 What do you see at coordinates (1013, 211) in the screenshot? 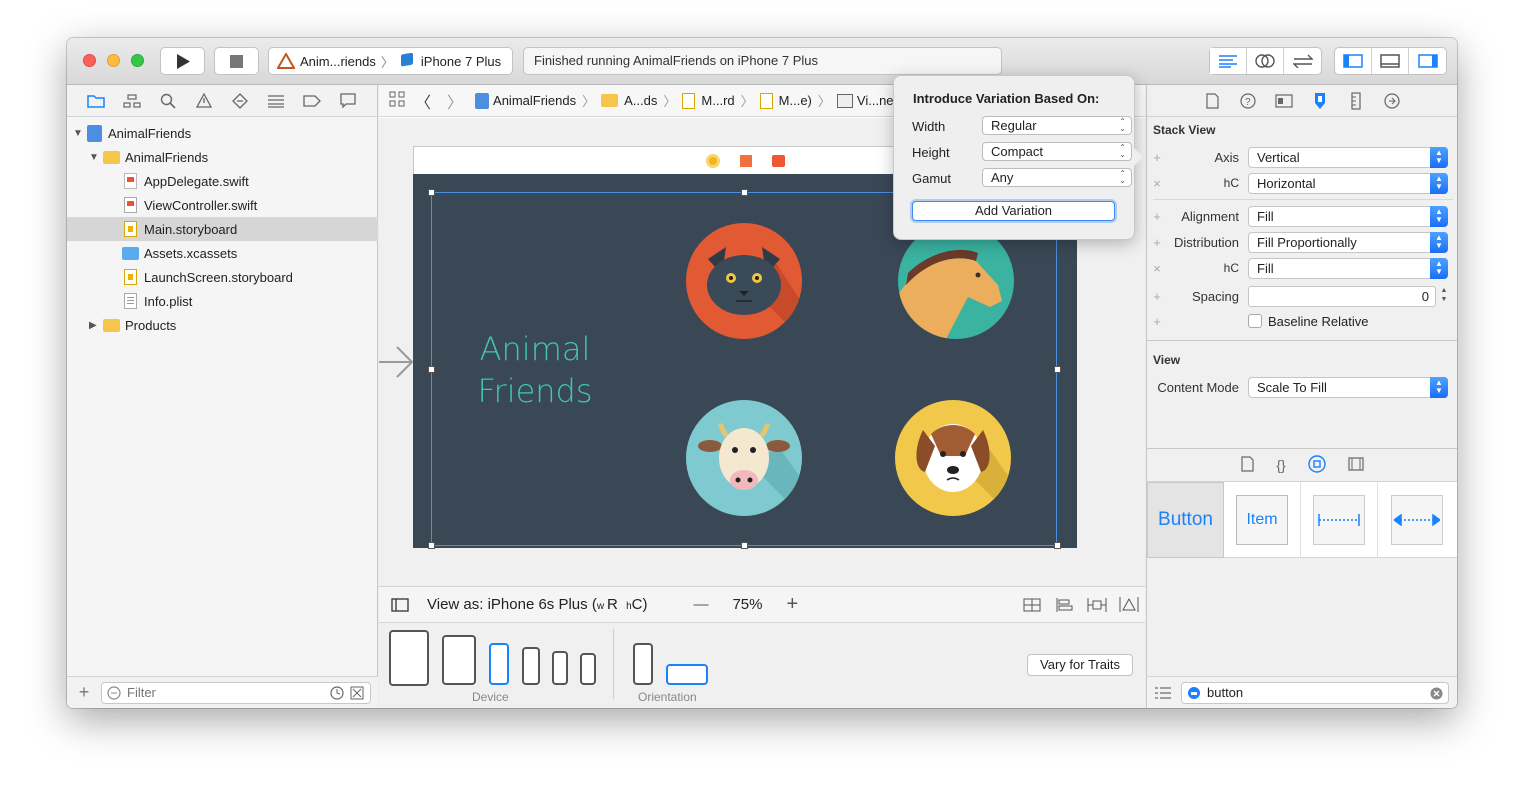
I see `add-variation-button: Add Variation` at bounding box center [1013, 211].